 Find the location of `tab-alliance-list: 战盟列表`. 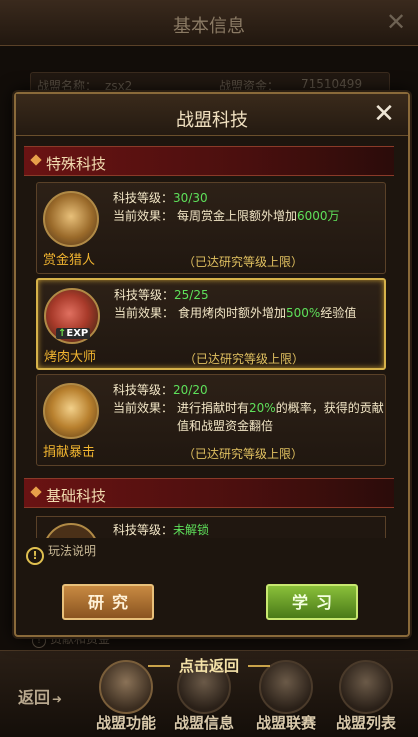

tab-alliance-list: 战盟列表 is located at coordinates (366, 698).